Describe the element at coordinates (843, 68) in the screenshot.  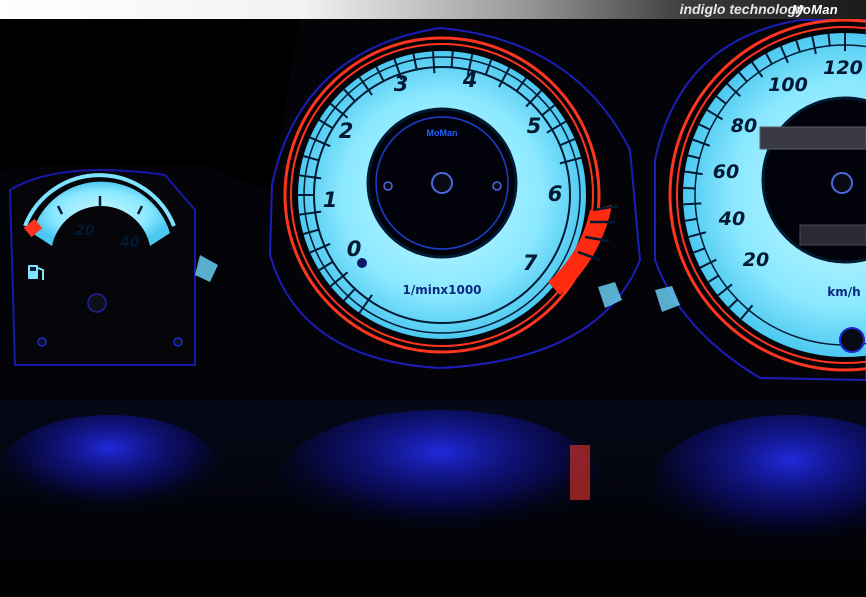
I see `speedo-label-120: 120` at that location.